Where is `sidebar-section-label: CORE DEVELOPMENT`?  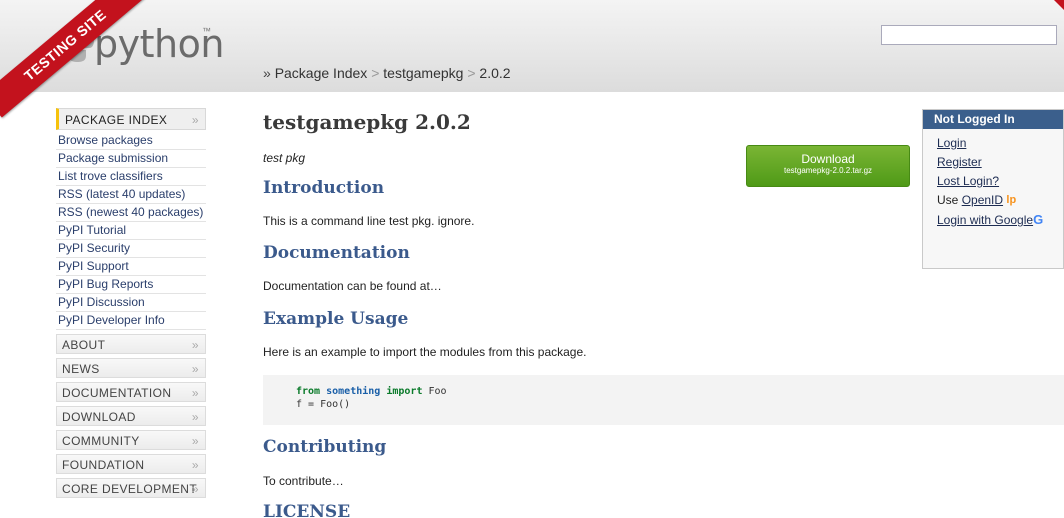 sidebar-section-label: CORE DEVELOPMENT is located at coordinates (130, 489).